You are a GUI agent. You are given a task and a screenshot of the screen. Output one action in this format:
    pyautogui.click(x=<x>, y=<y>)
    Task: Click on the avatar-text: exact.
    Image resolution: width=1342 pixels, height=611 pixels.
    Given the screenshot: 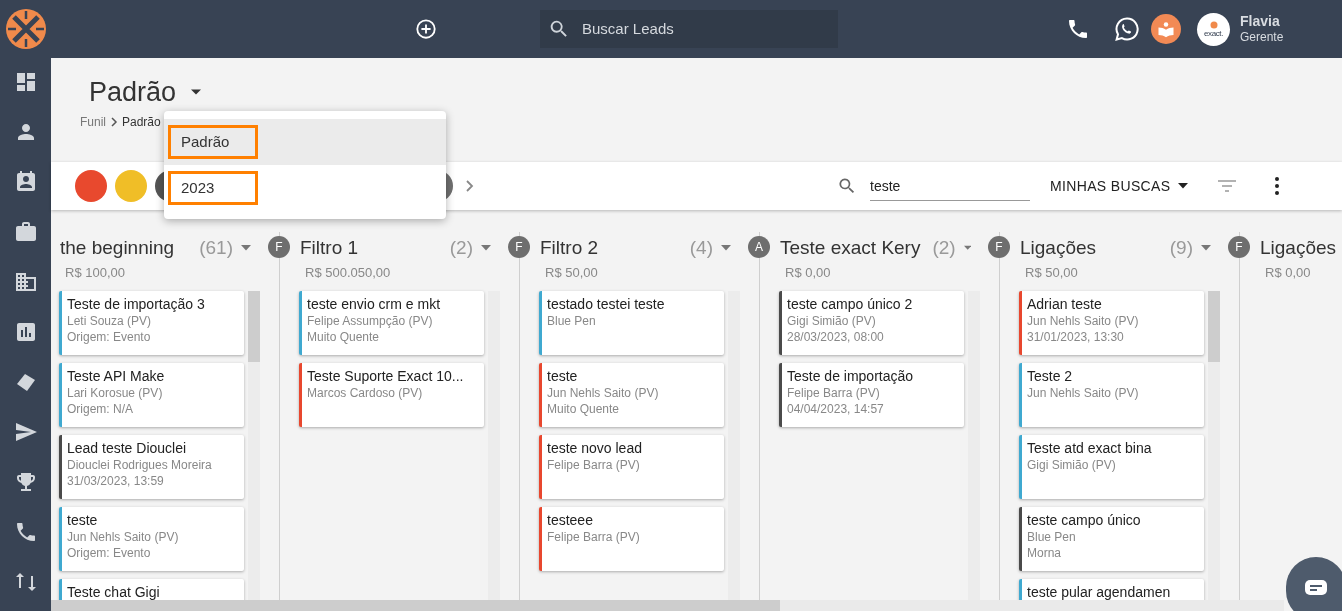 What is the action you would take?
    pyautogui.click(x=1213, y=33)
    